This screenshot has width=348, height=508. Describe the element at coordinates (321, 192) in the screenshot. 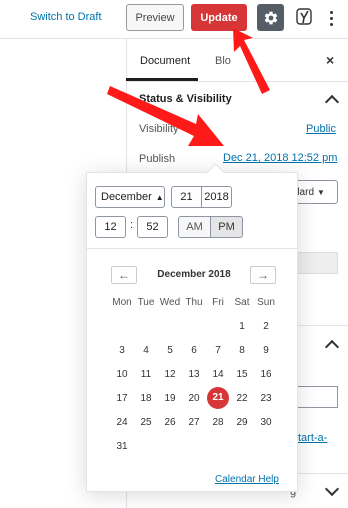

I see `select-caret-icon: ▼` at that location.